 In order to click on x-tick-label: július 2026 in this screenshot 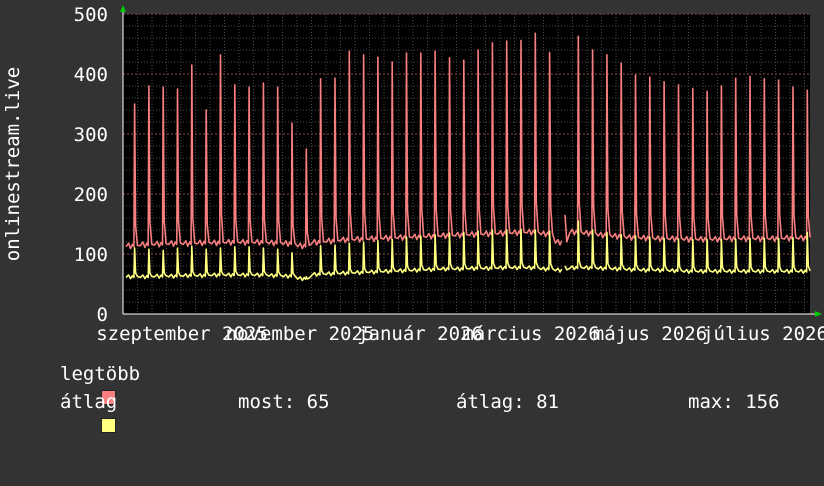, I will do `click(763, 334)`.